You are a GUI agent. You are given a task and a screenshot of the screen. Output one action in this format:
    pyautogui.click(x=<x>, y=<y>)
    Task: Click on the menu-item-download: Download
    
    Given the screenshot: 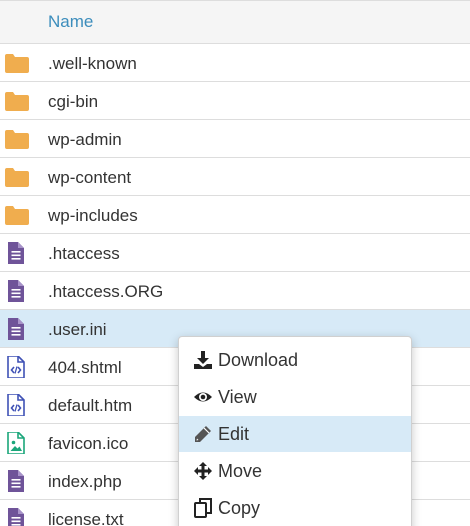 What is the action you would take?
    pyautogui.click(x=295, y=360)
    